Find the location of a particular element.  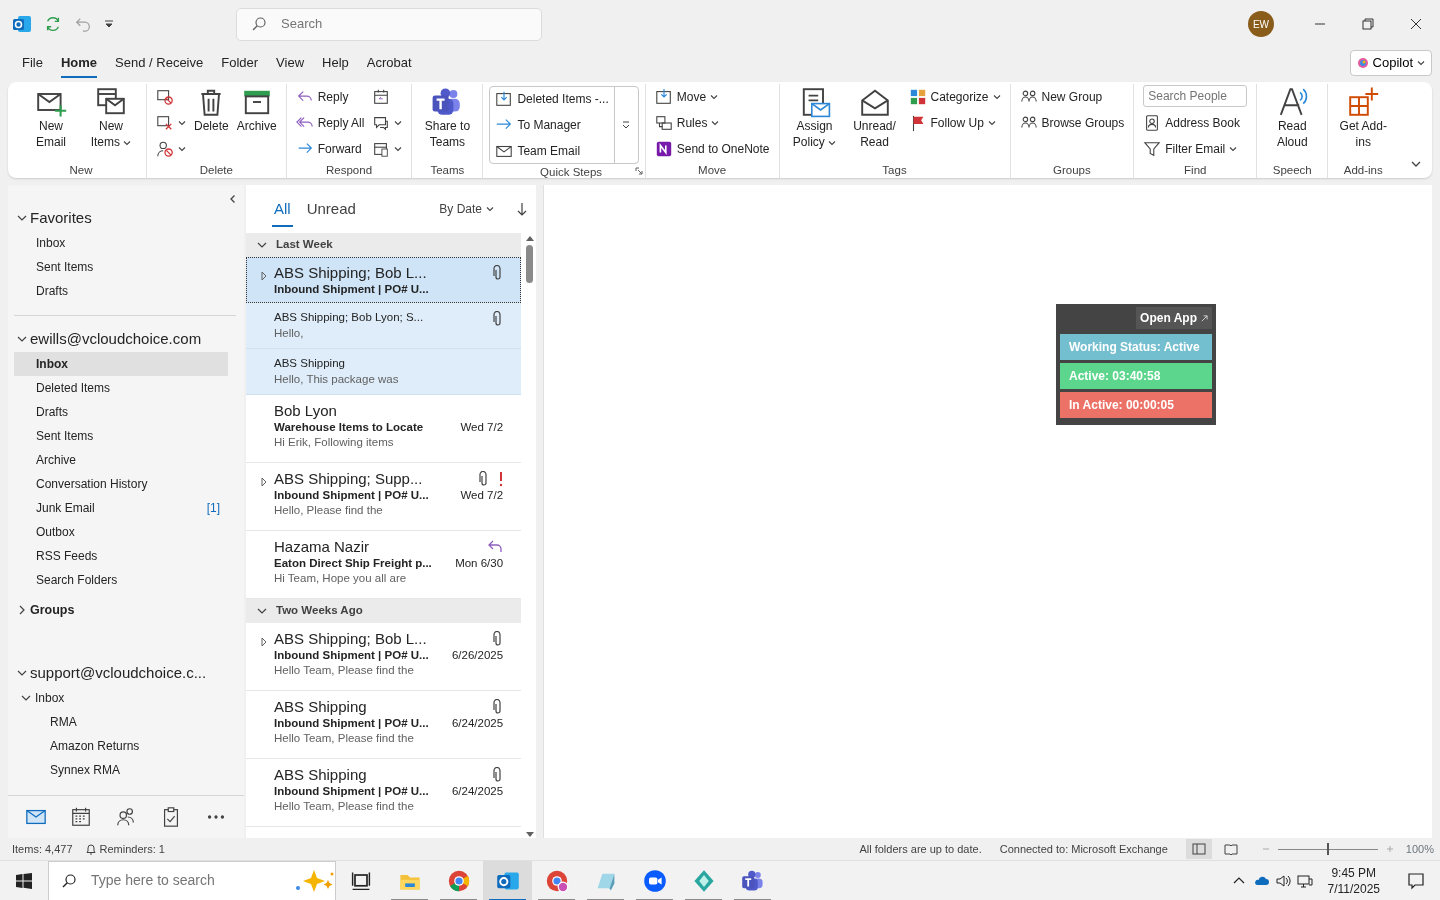

ribbon-button: New Group is located at coordinates (1072, 97).